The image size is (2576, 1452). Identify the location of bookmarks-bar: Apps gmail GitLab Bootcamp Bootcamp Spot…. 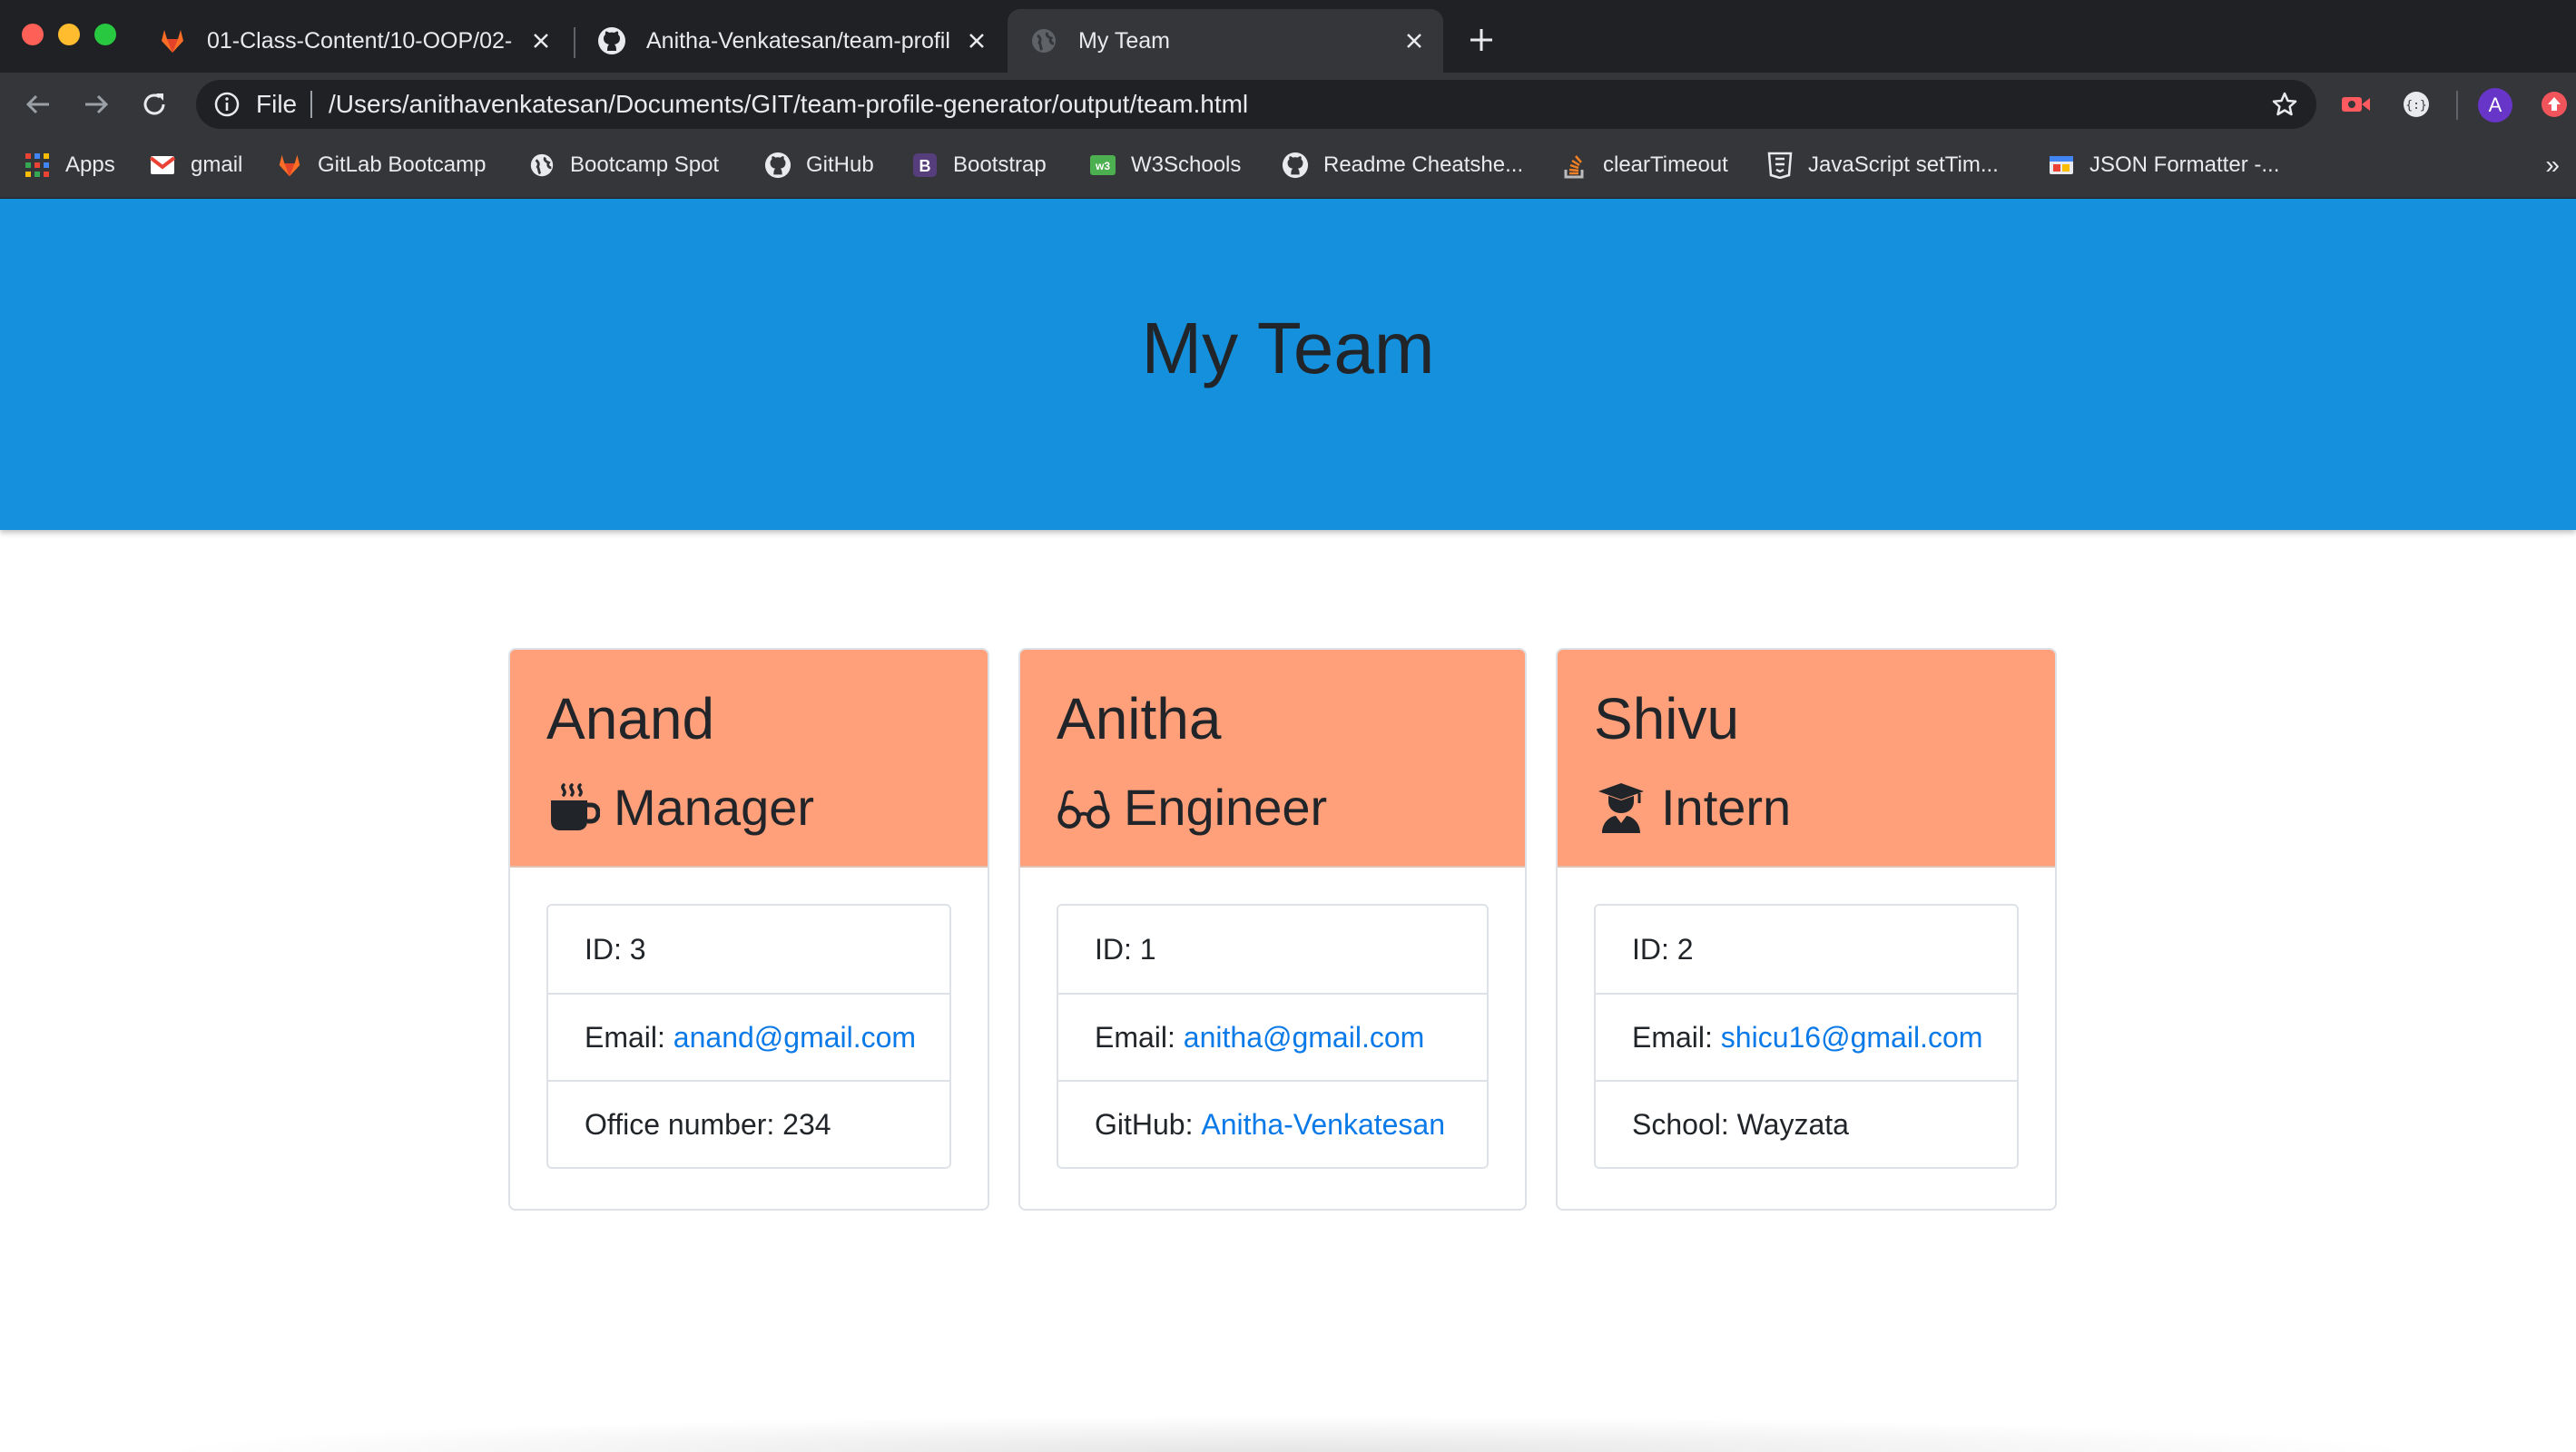
(1288, 167).